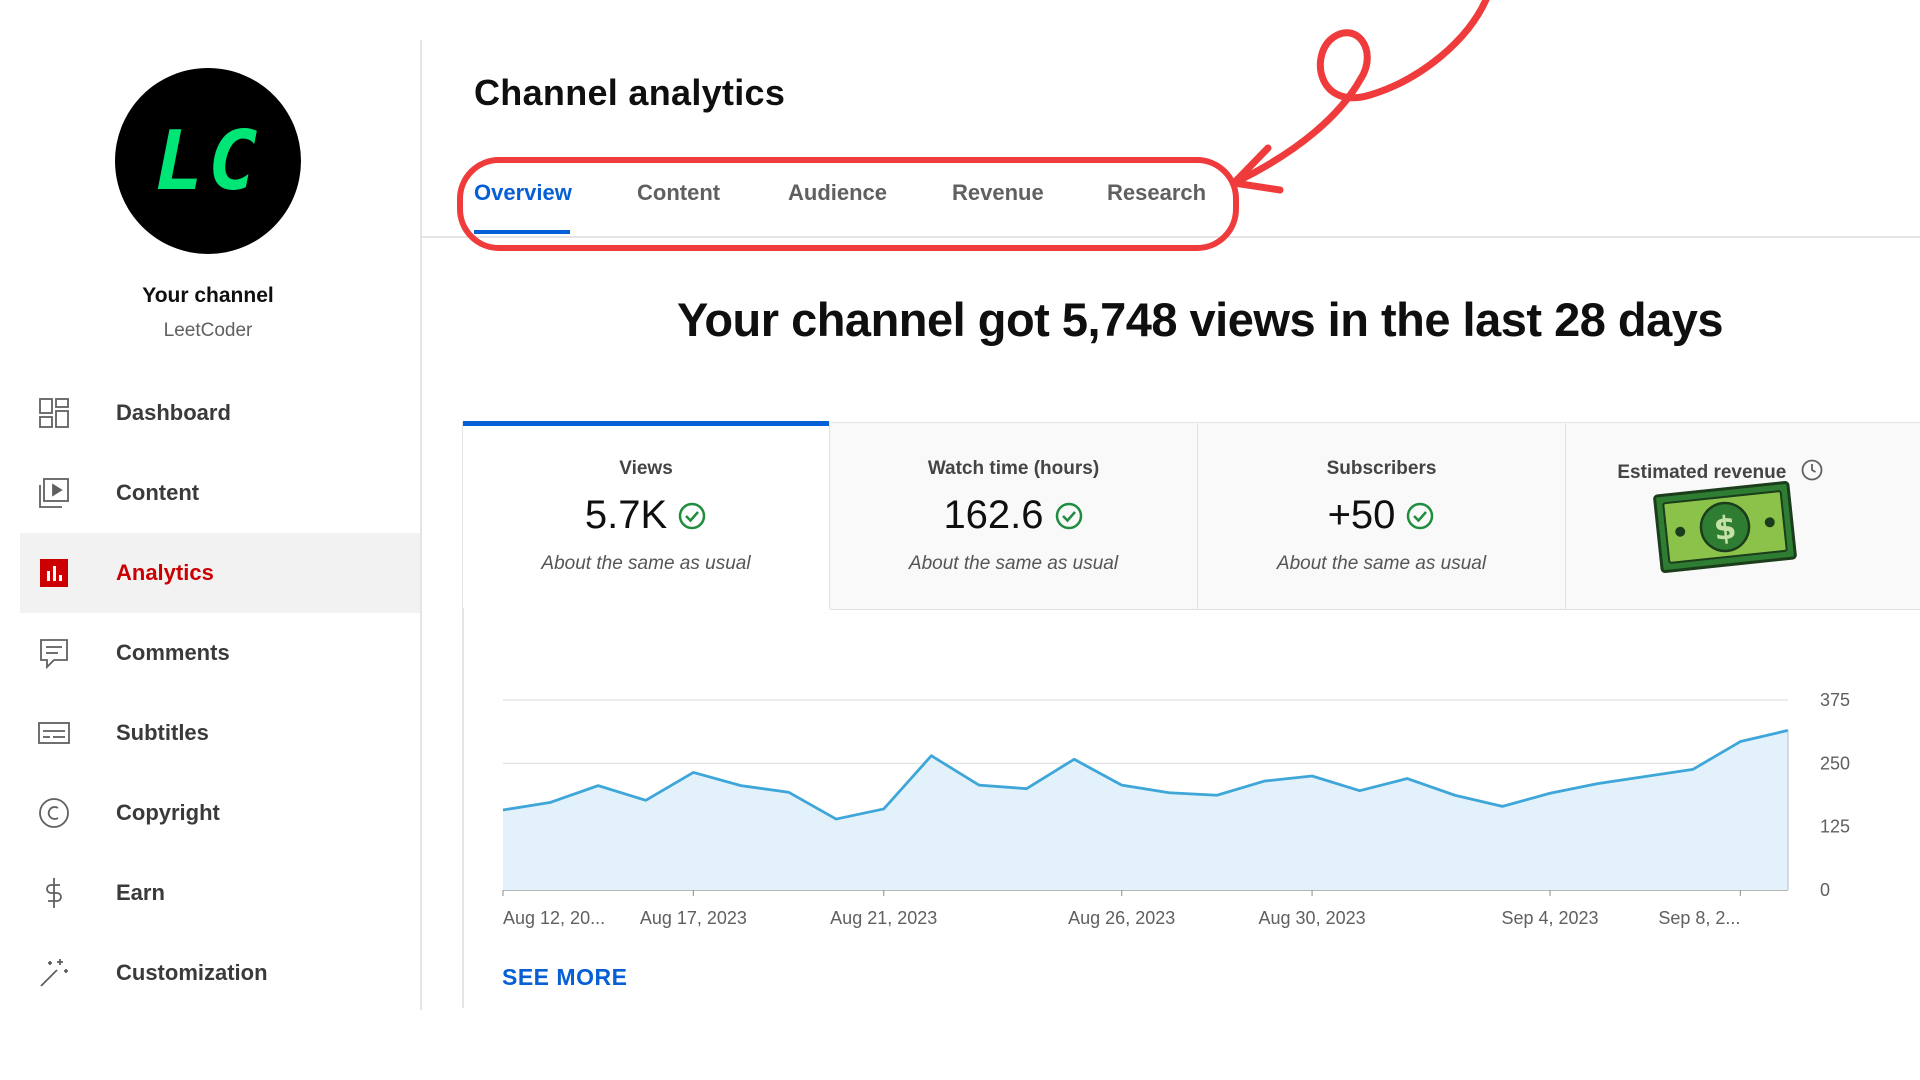 This screenshot has width=1920, height=1080. Describe the element at coordinates (1121, 918) in the screenshot. I see `x-tick-label: Aug 26, 2023` at that location.